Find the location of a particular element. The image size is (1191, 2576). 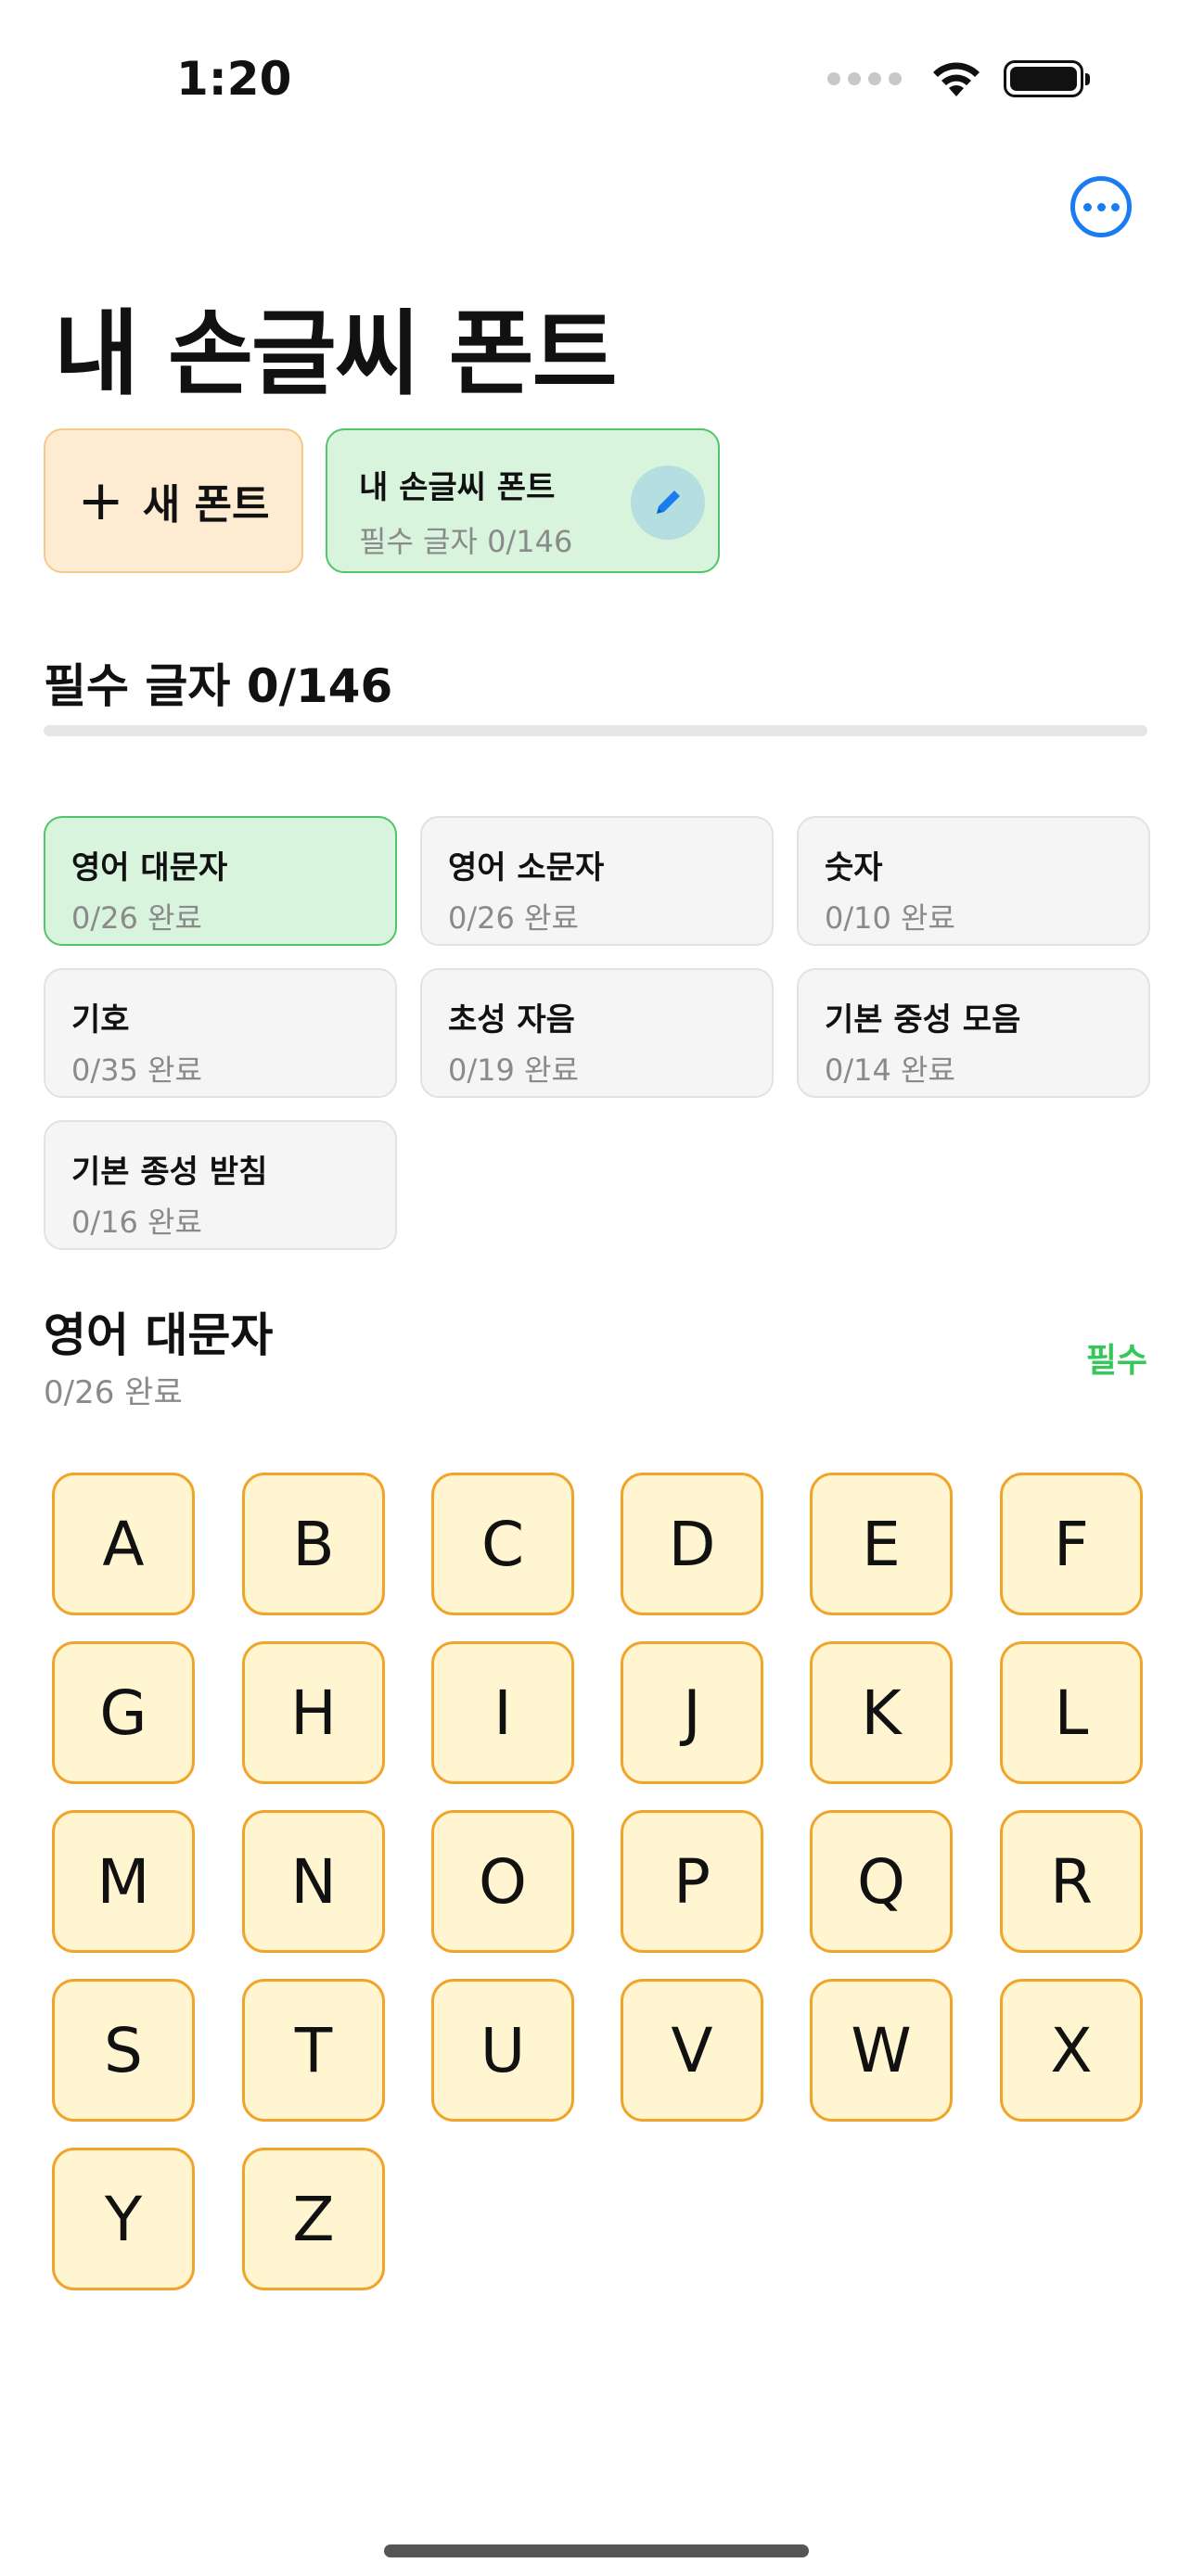

category-card: 숫자 0/10 완료 is located at coordinates (973, 881).